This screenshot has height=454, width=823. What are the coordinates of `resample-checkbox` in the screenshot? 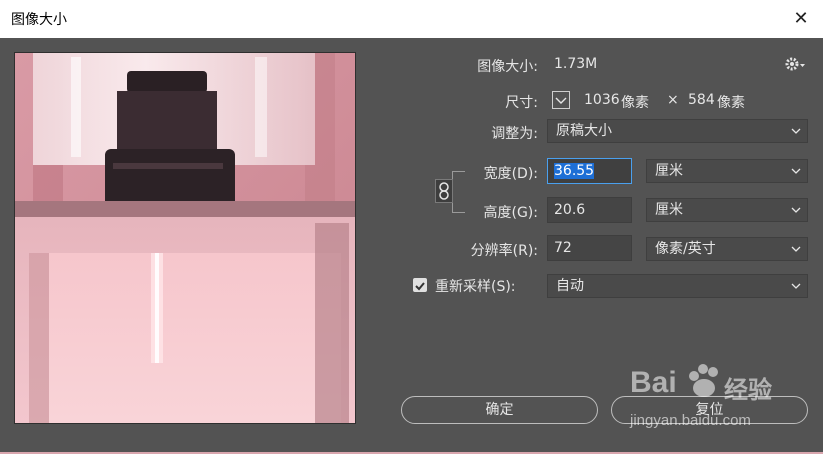 It's located at (420, 285).